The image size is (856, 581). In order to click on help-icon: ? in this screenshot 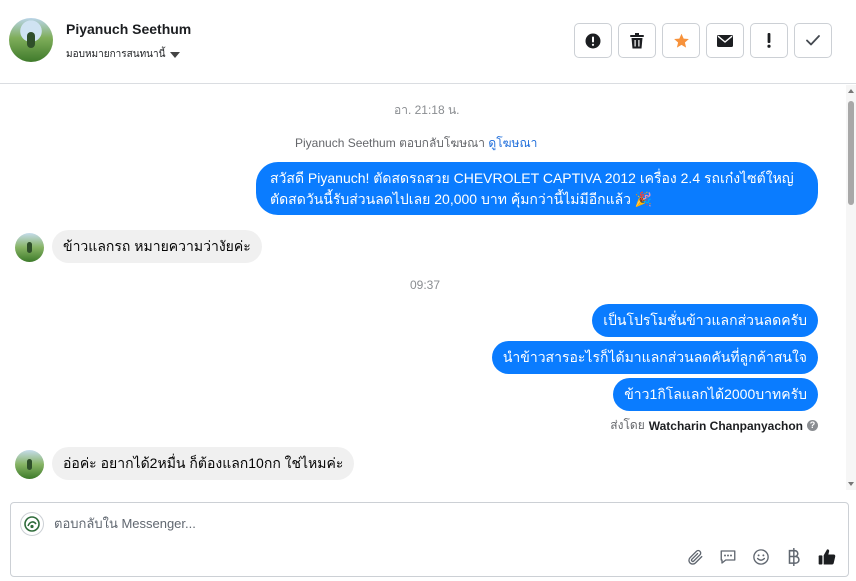, I will do `click(812, 425)`.